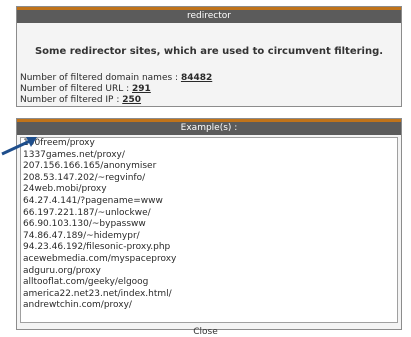 The width and height of the screenshot is (411, 337). I want to click on list-item: andrewtchin.com/proxy/, so click(77, 305).